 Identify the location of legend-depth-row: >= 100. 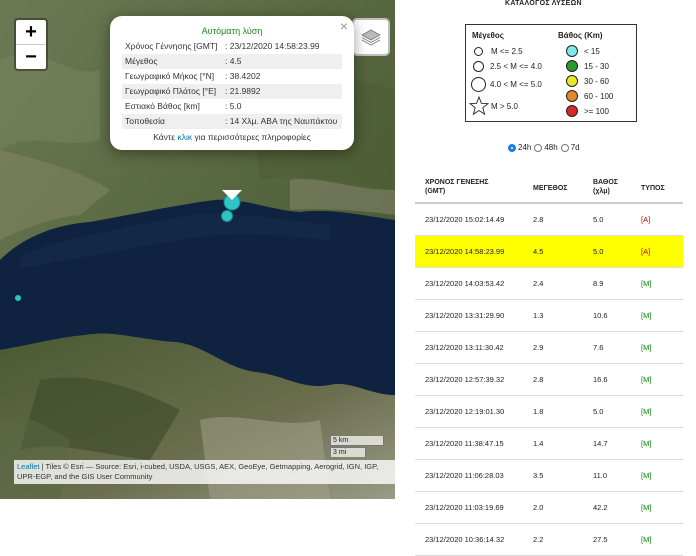
(587, 111).